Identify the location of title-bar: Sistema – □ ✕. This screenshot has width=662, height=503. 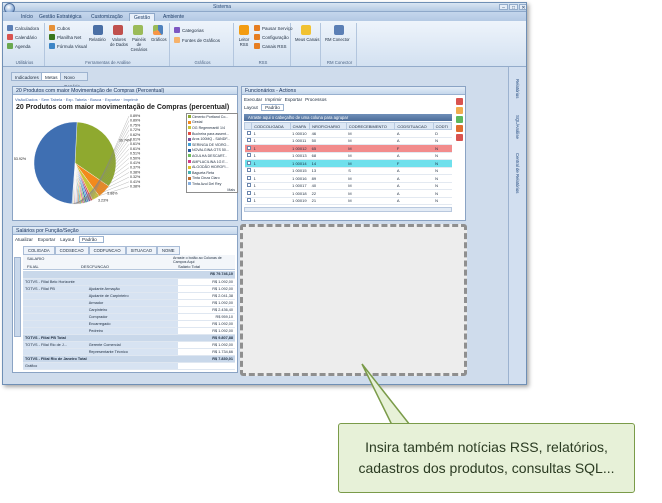
(264, 8).